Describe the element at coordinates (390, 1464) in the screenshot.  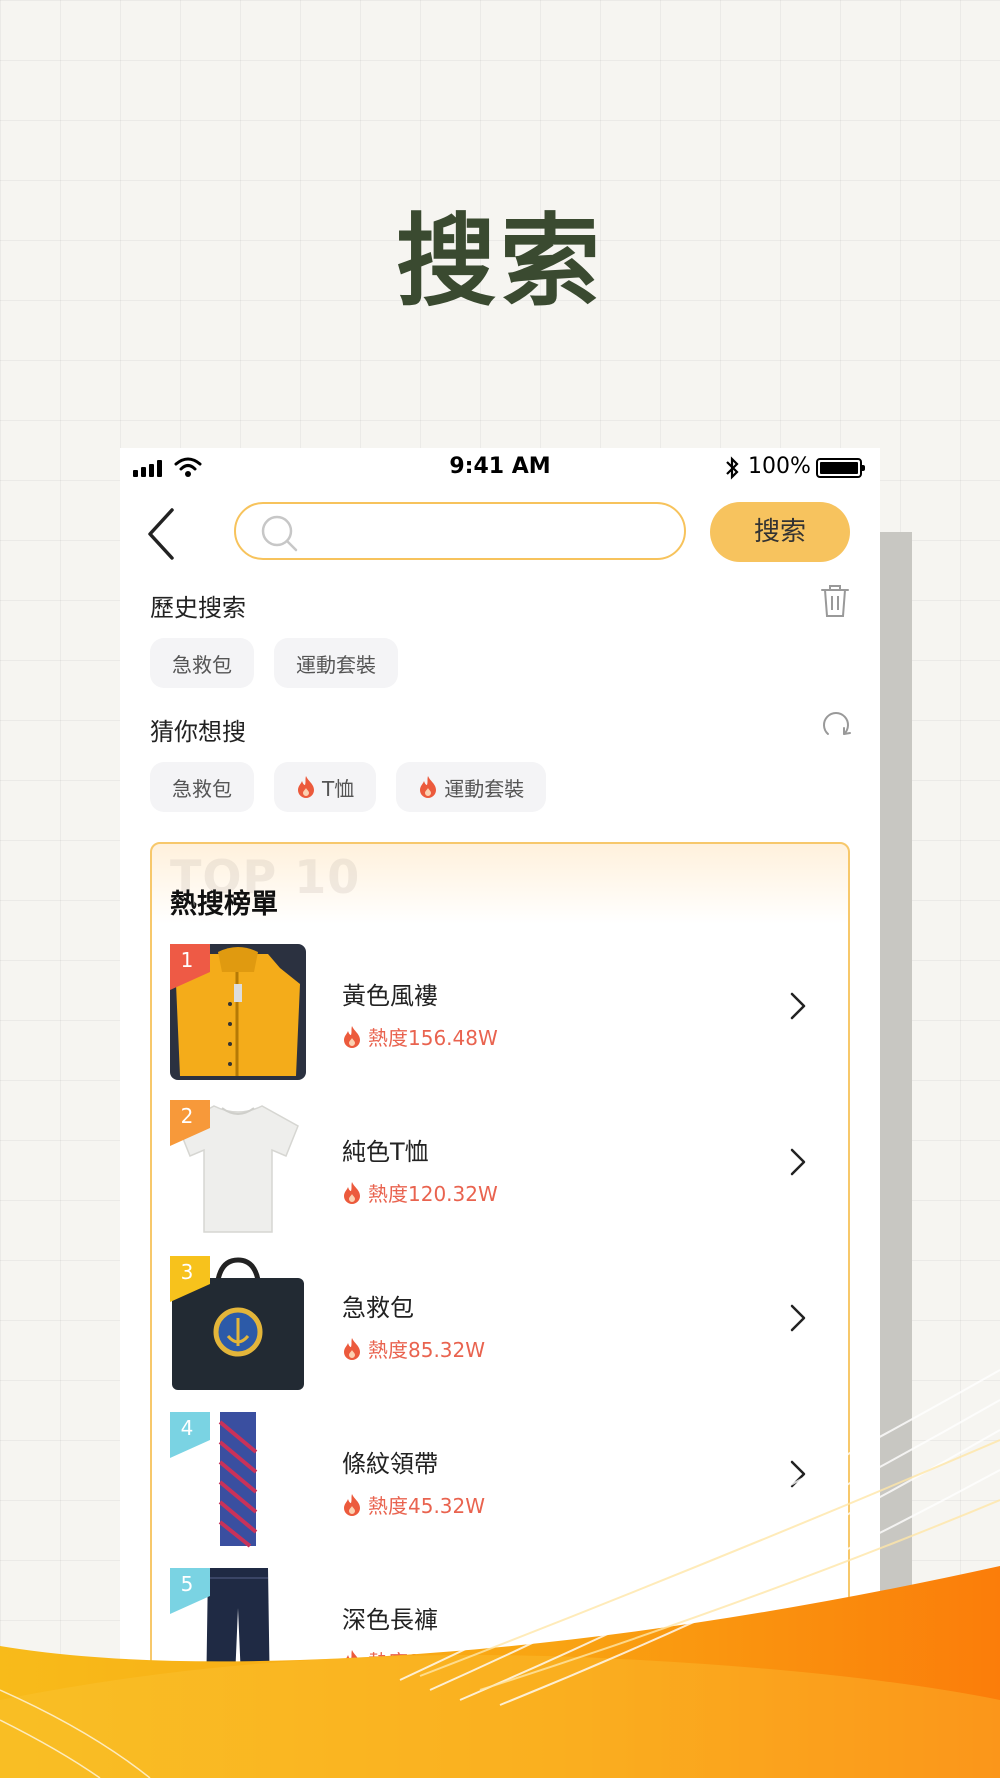
I see `item-name: 條紋領帶` at that location.